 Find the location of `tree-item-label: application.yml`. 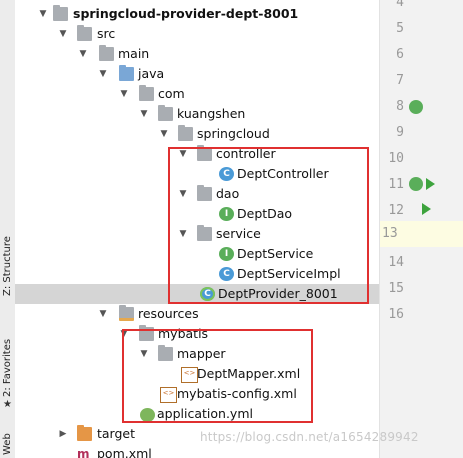

tree-item-label: application.yml is located at coordinates (205, 413).